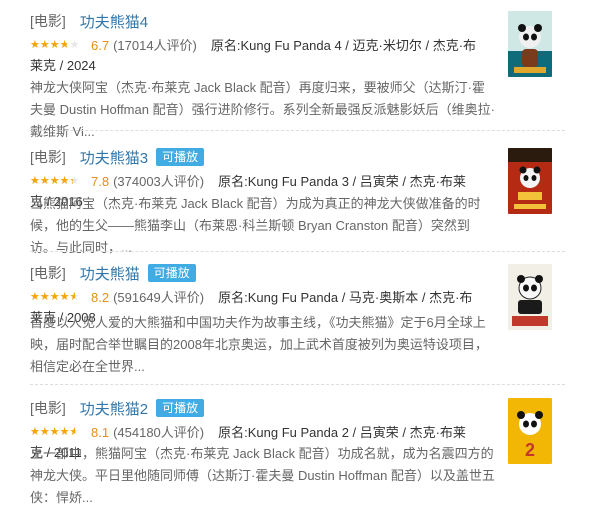  Describe the element at coordinates (159, 181) in the screenshot. I see `vote-count: (374003人评价)` at that location.